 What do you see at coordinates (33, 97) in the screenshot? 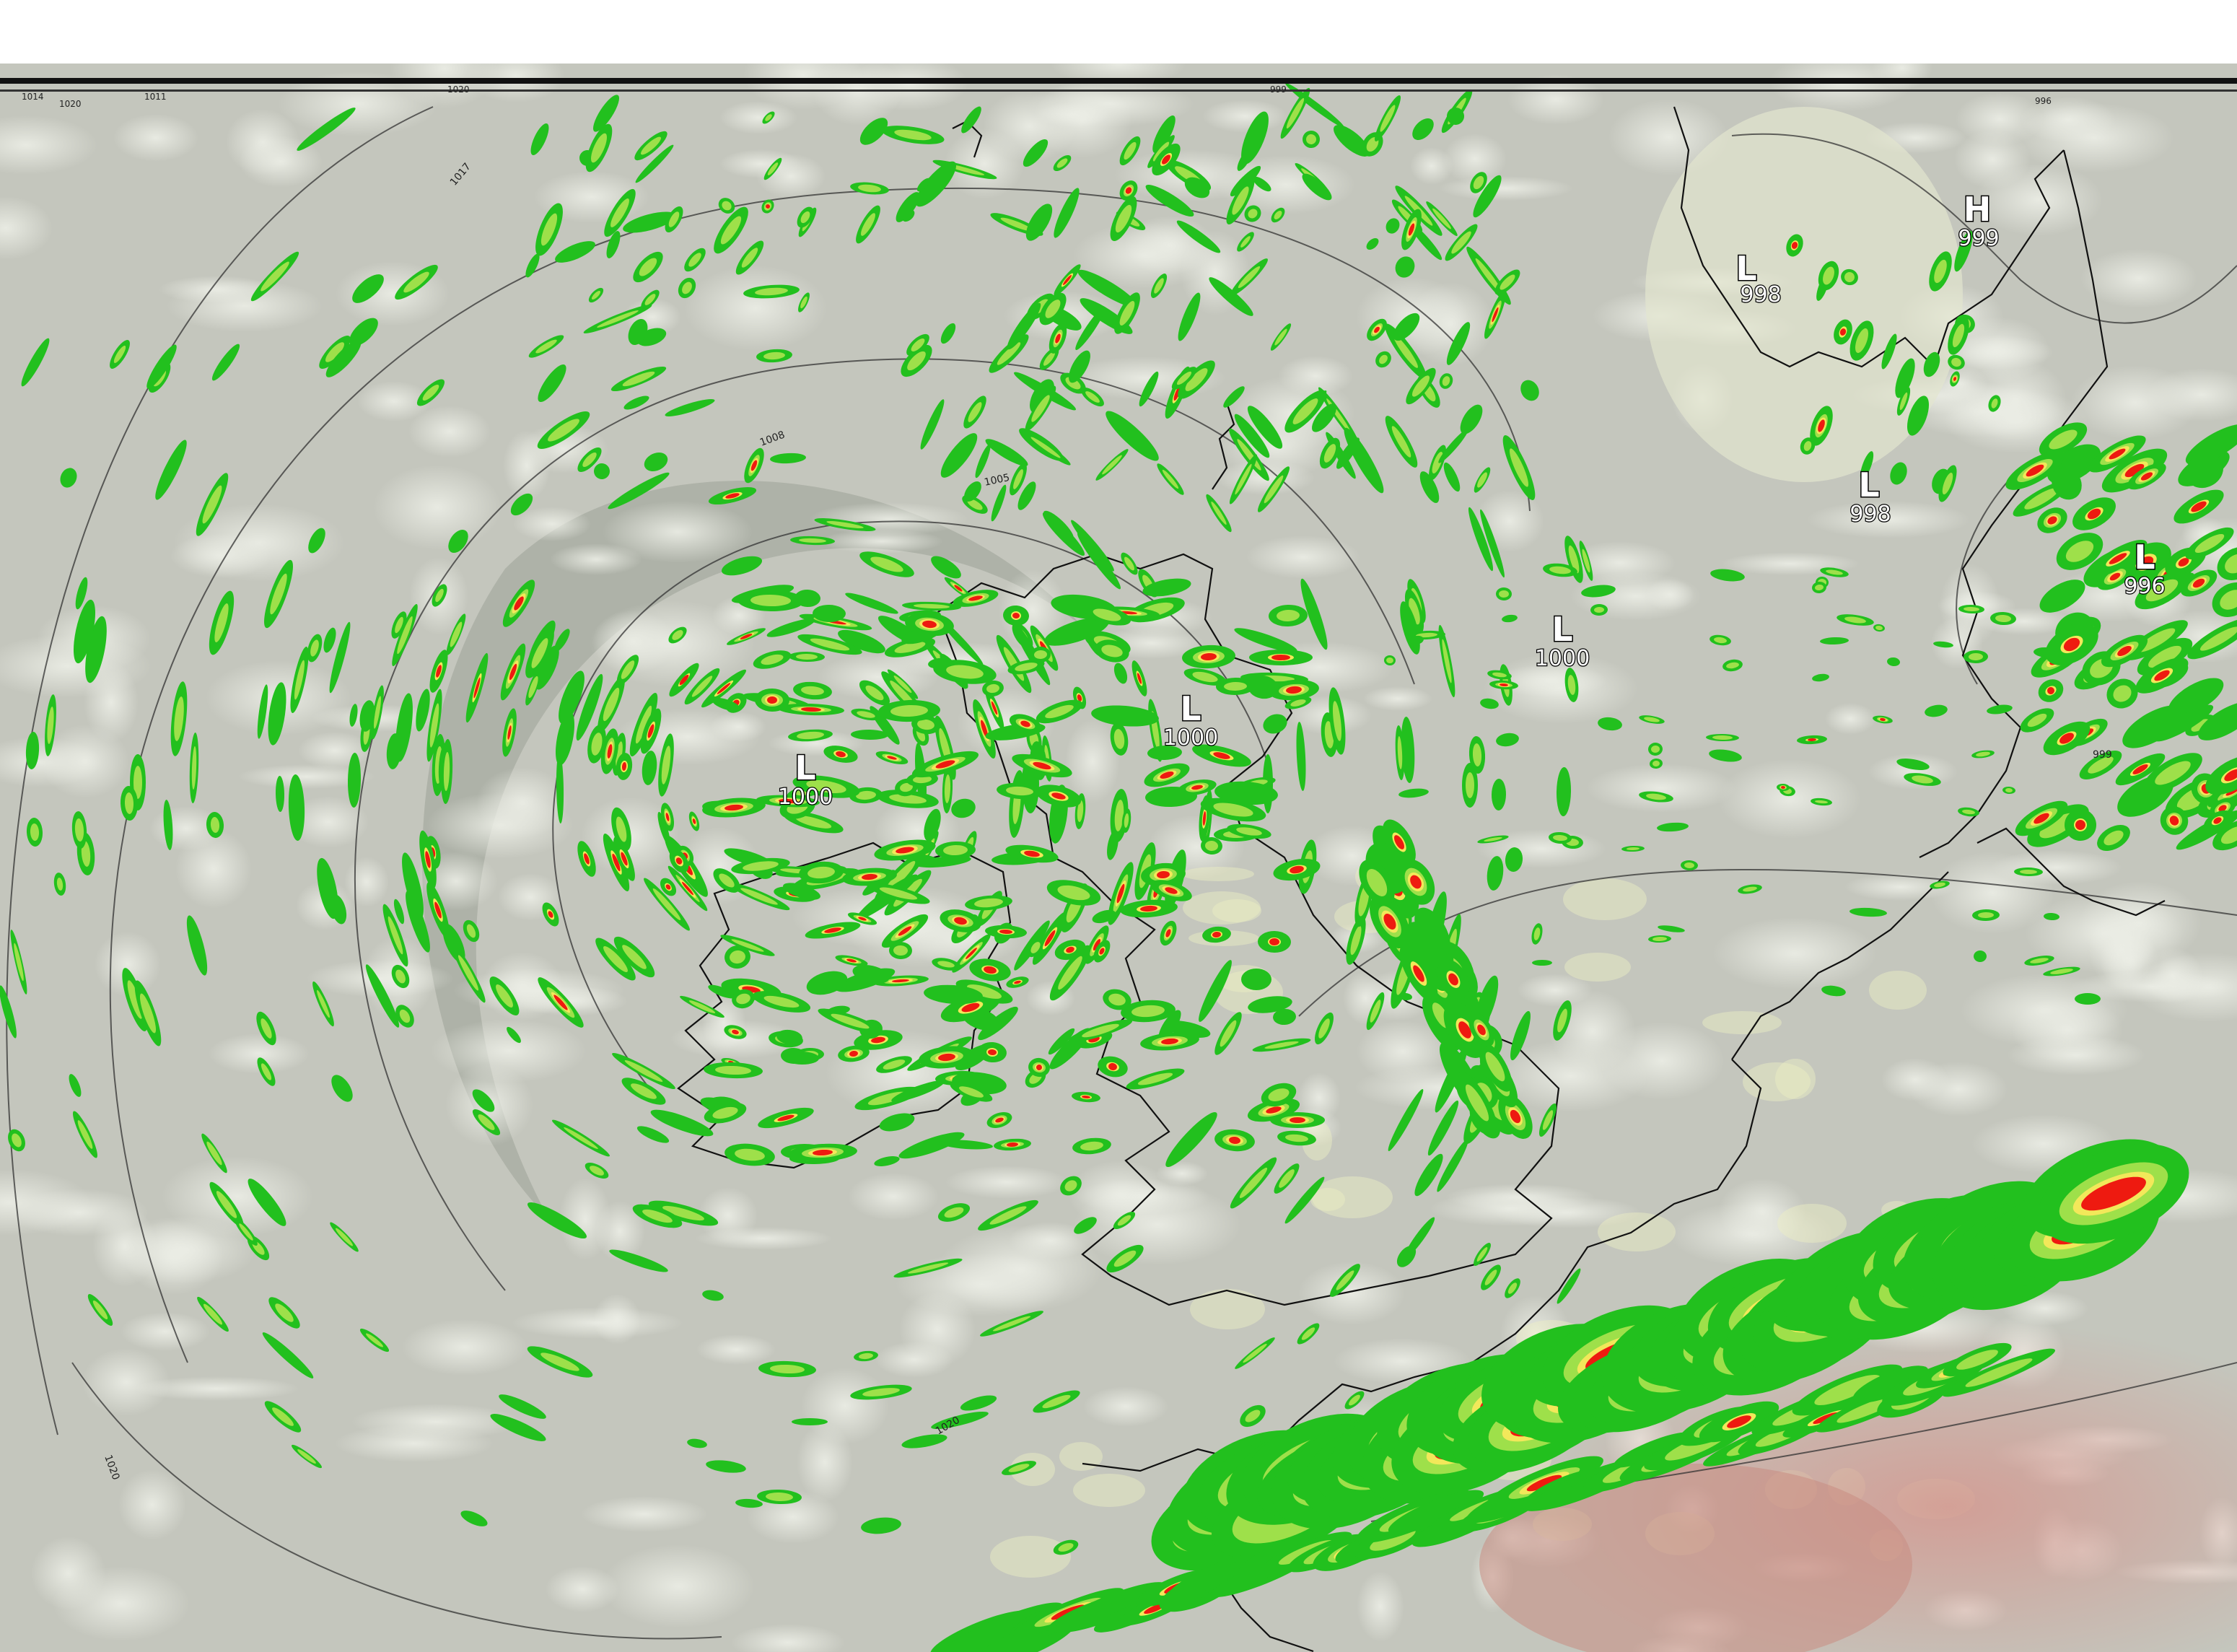
I see `top-strip-label: 1014` at bounding box center [33, 97].